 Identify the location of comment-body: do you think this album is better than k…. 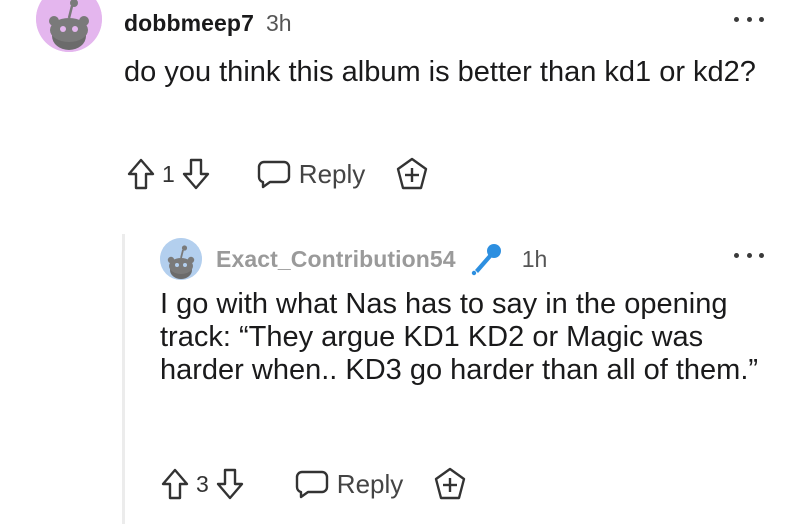
(440, 72).